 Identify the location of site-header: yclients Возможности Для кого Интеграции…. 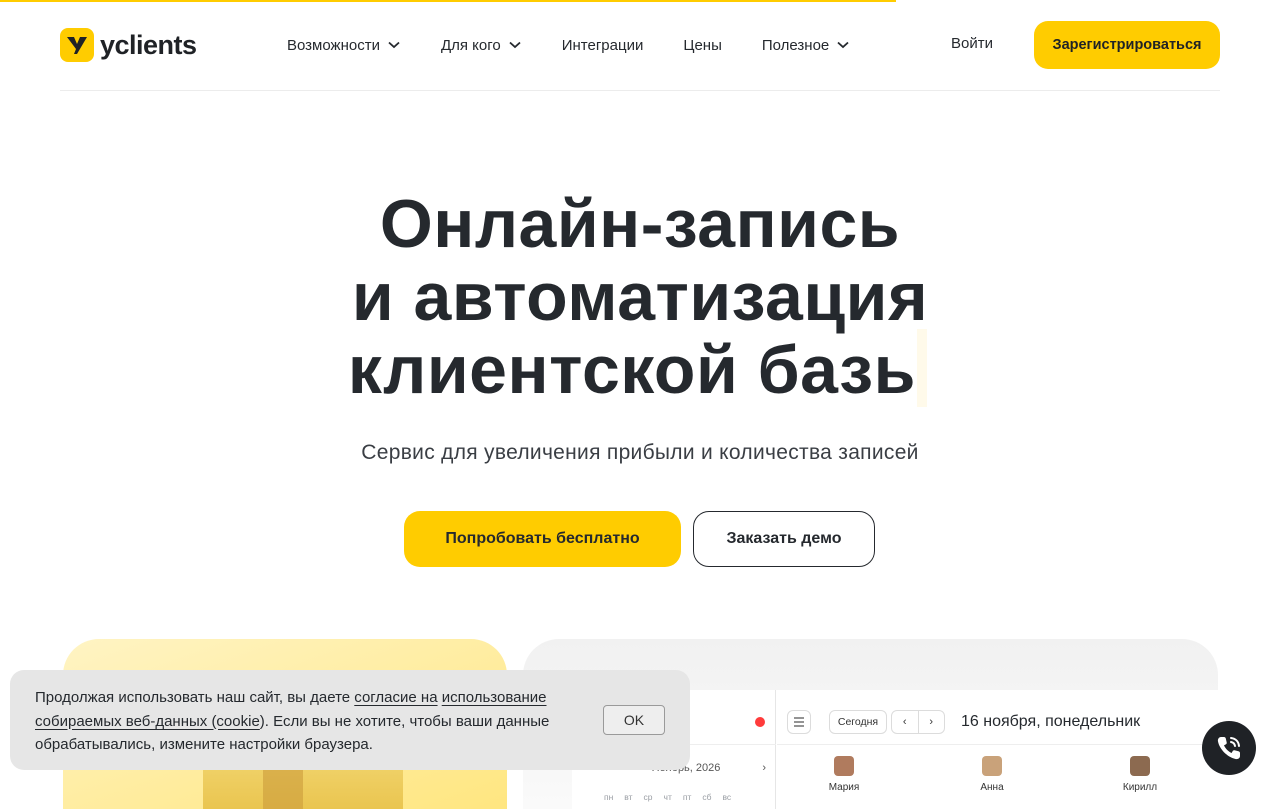
(640, 45).